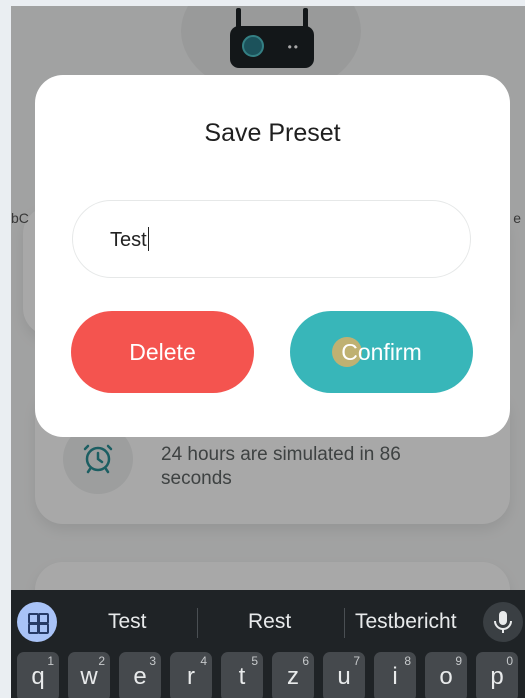 This screenshot has width=525, height=698. I want to click on key-hint: 1, so click(50, 661).